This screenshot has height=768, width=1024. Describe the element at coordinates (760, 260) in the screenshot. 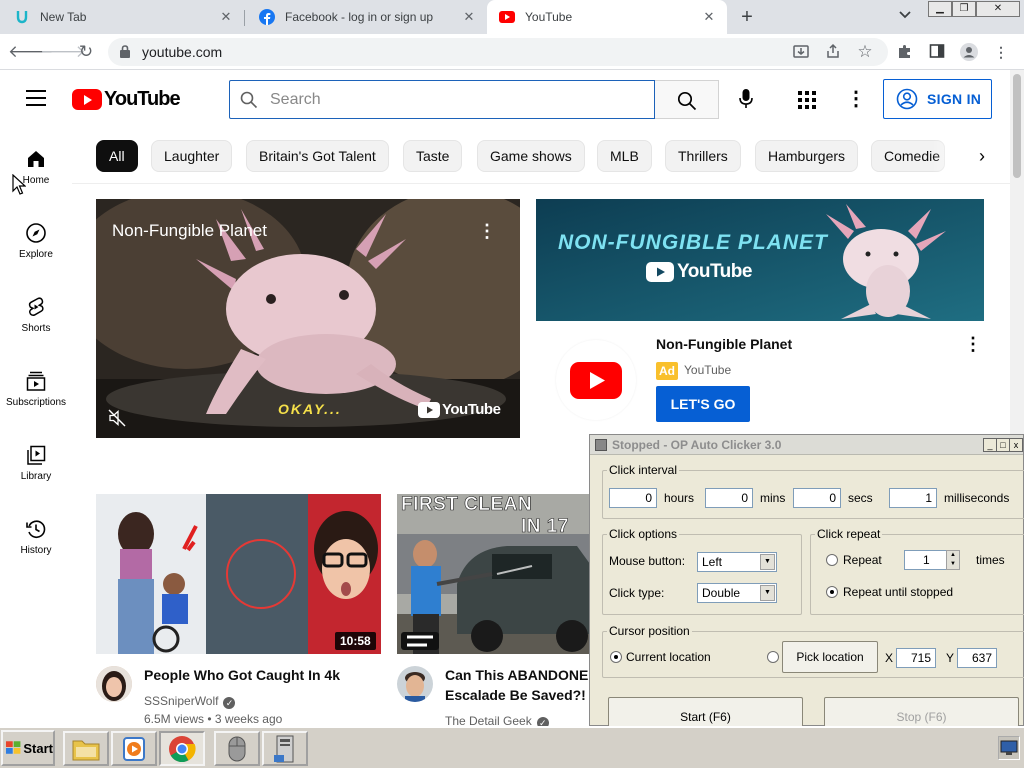

I see `ad-companion-banner: NON-FUNGIBLE PLANET YouTube` at that location.